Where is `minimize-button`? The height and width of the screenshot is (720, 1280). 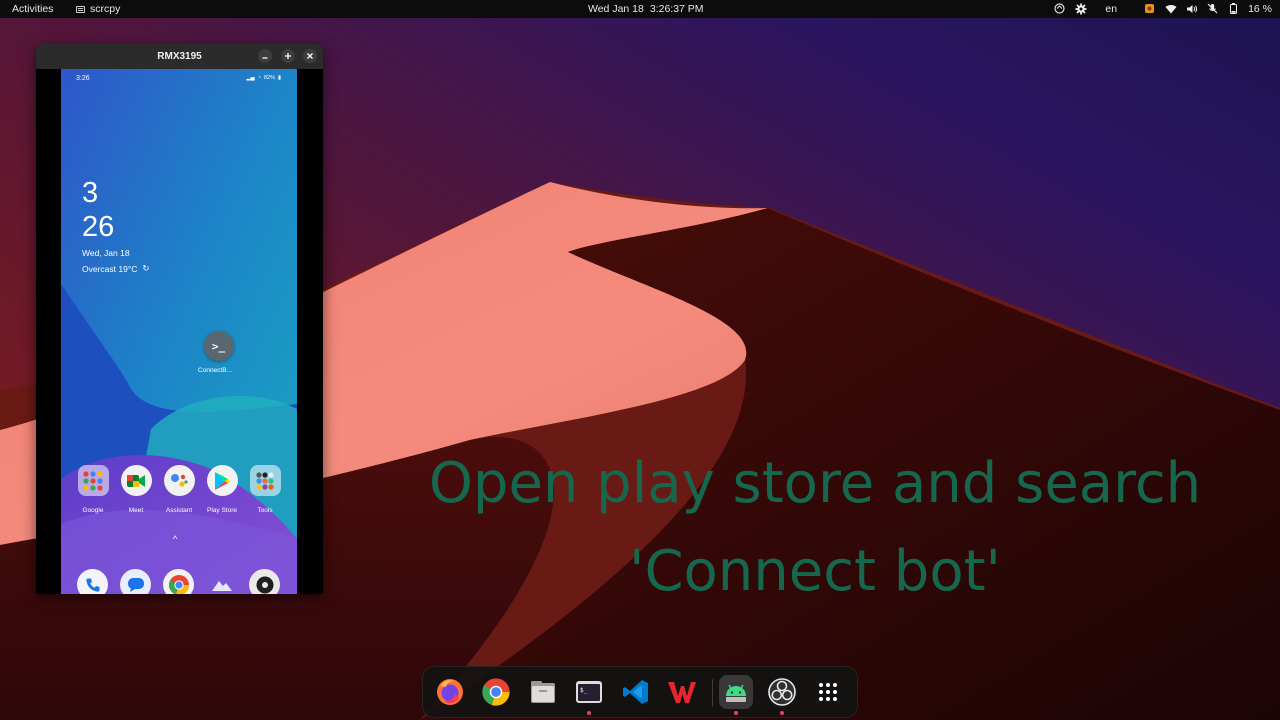
minimize-button is located at coordinates (265, 56).